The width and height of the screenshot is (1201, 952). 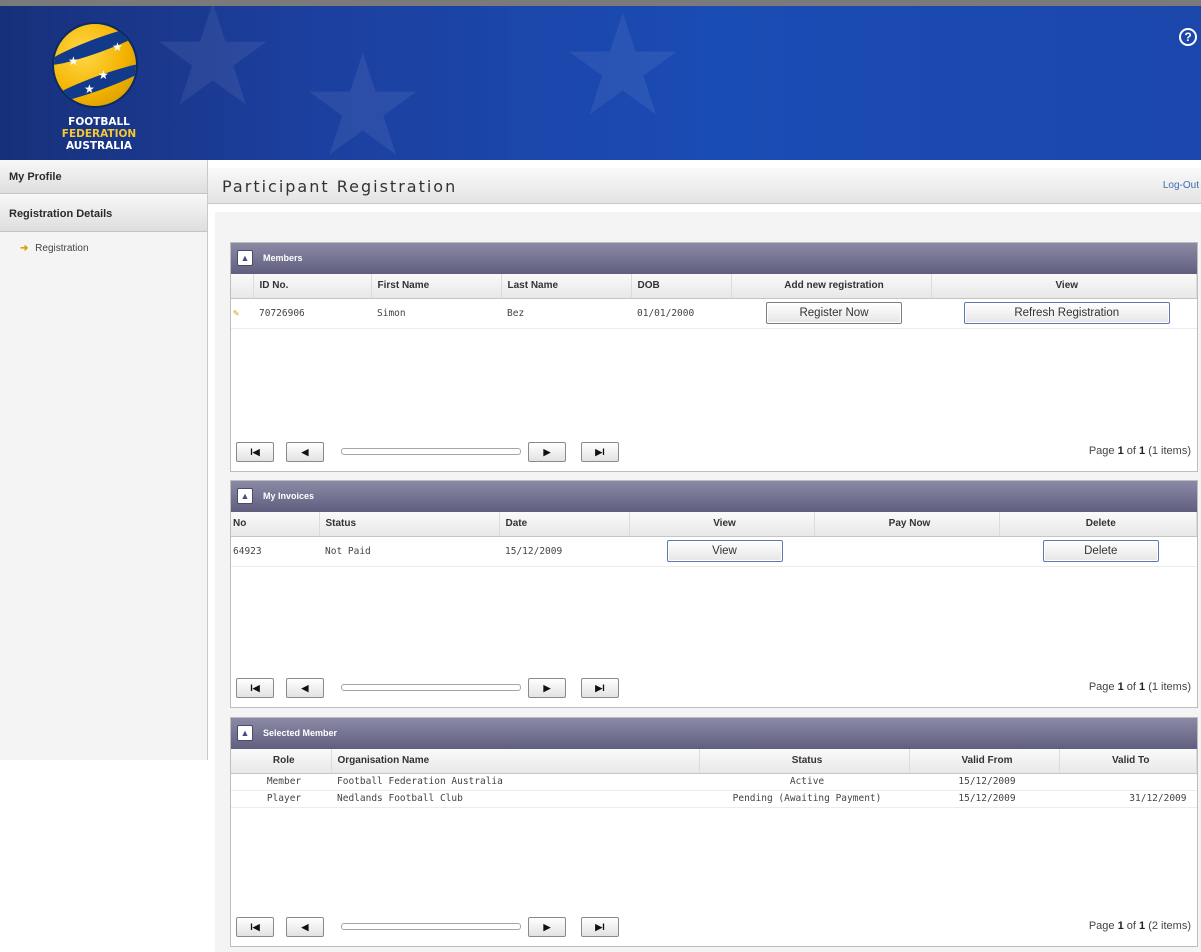 I want to click on table-row: 64923 Not Paid 15/12/2009 View Delete, so click(x=714, y=551).